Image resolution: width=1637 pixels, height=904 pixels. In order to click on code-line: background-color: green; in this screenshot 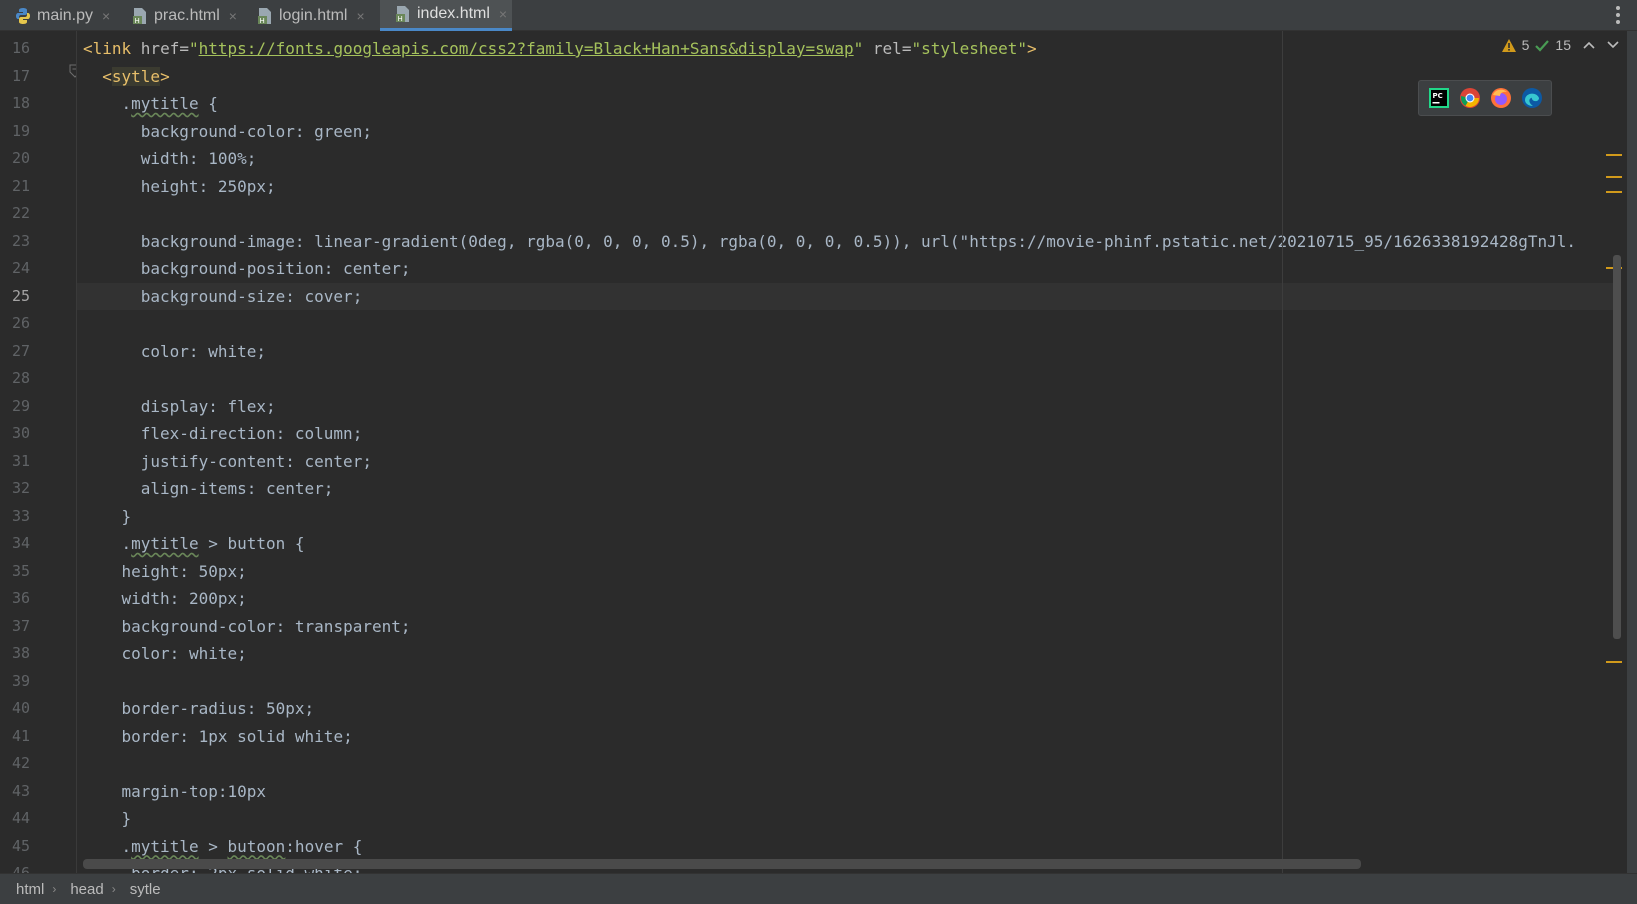, I will do `click(847, 132)`.